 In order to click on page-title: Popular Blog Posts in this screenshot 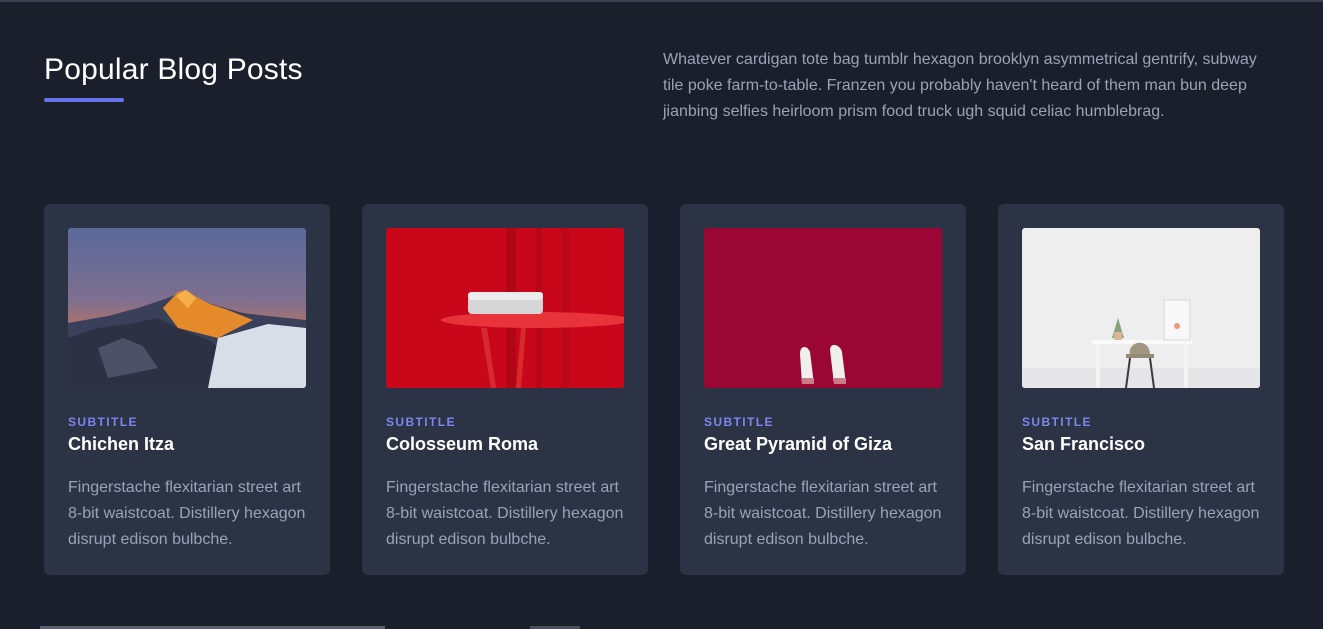, I will do `click(173, 69)`.